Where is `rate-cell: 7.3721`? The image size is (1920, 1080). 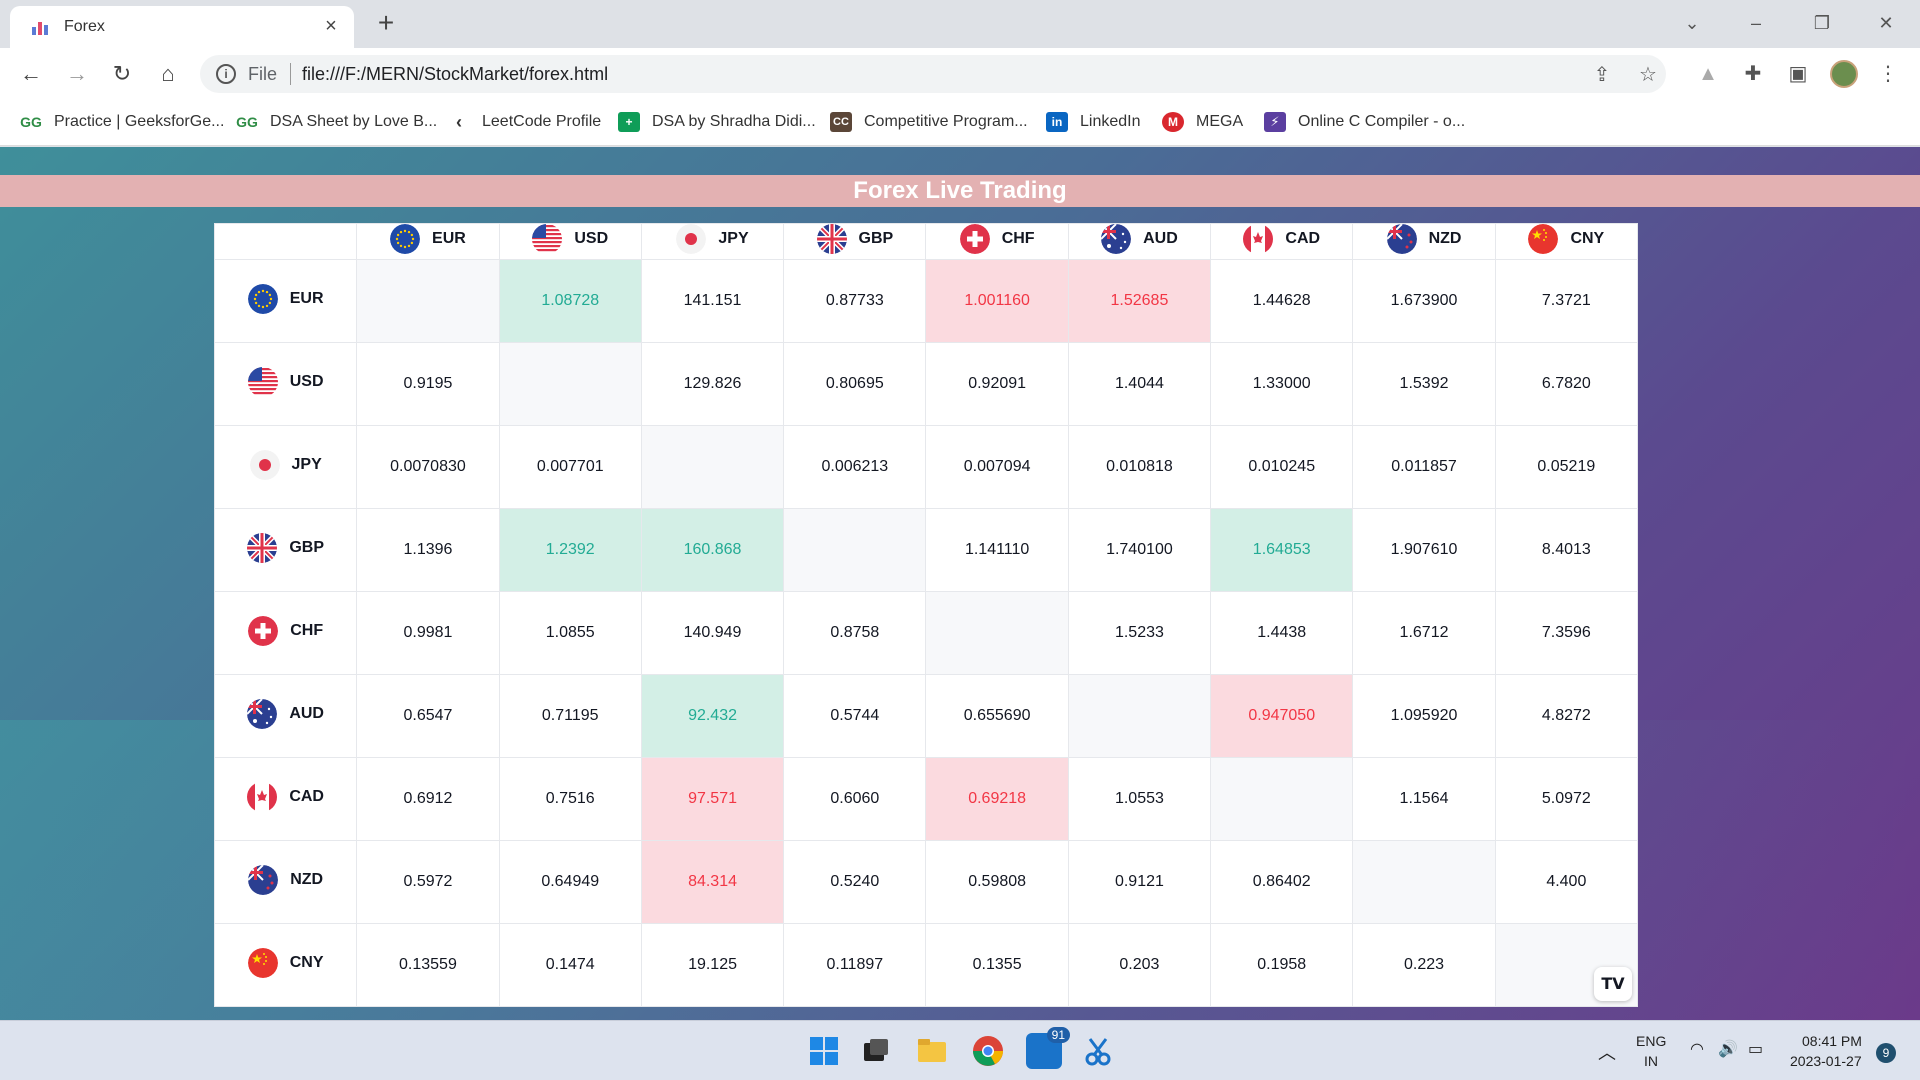 rate-cell: 7.3721 is located at coordinates (1566, 301).